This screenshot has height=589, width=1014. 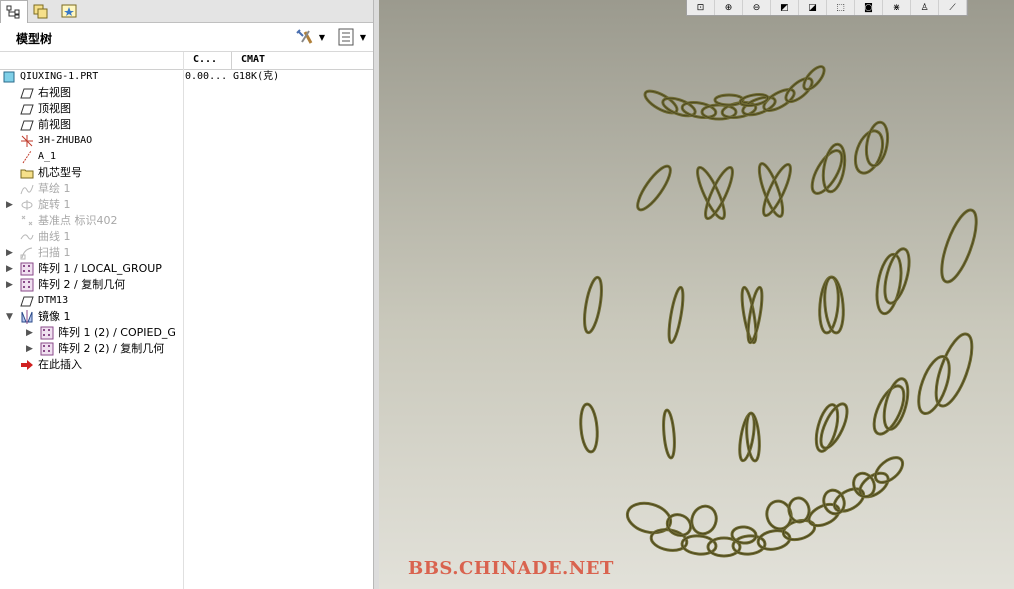 I want to click on insert-here-arrow-icon, so click(x=27, y=365).